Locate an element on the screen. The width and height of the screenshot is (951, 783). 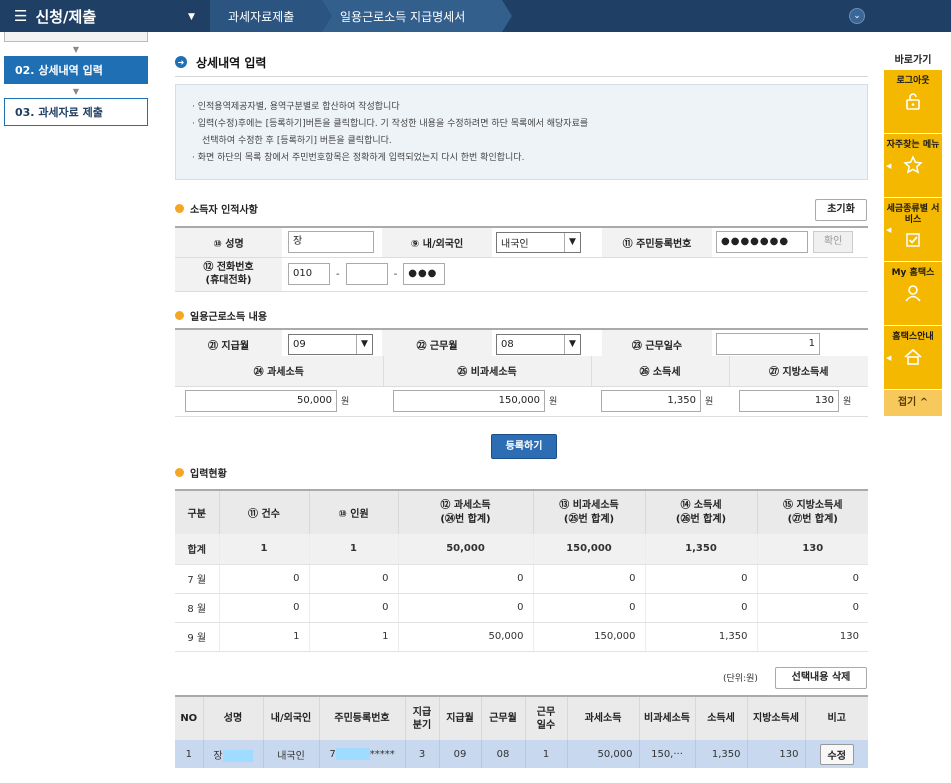
list-header-pay-month: 지급월 is located at coordinates (460, 718).